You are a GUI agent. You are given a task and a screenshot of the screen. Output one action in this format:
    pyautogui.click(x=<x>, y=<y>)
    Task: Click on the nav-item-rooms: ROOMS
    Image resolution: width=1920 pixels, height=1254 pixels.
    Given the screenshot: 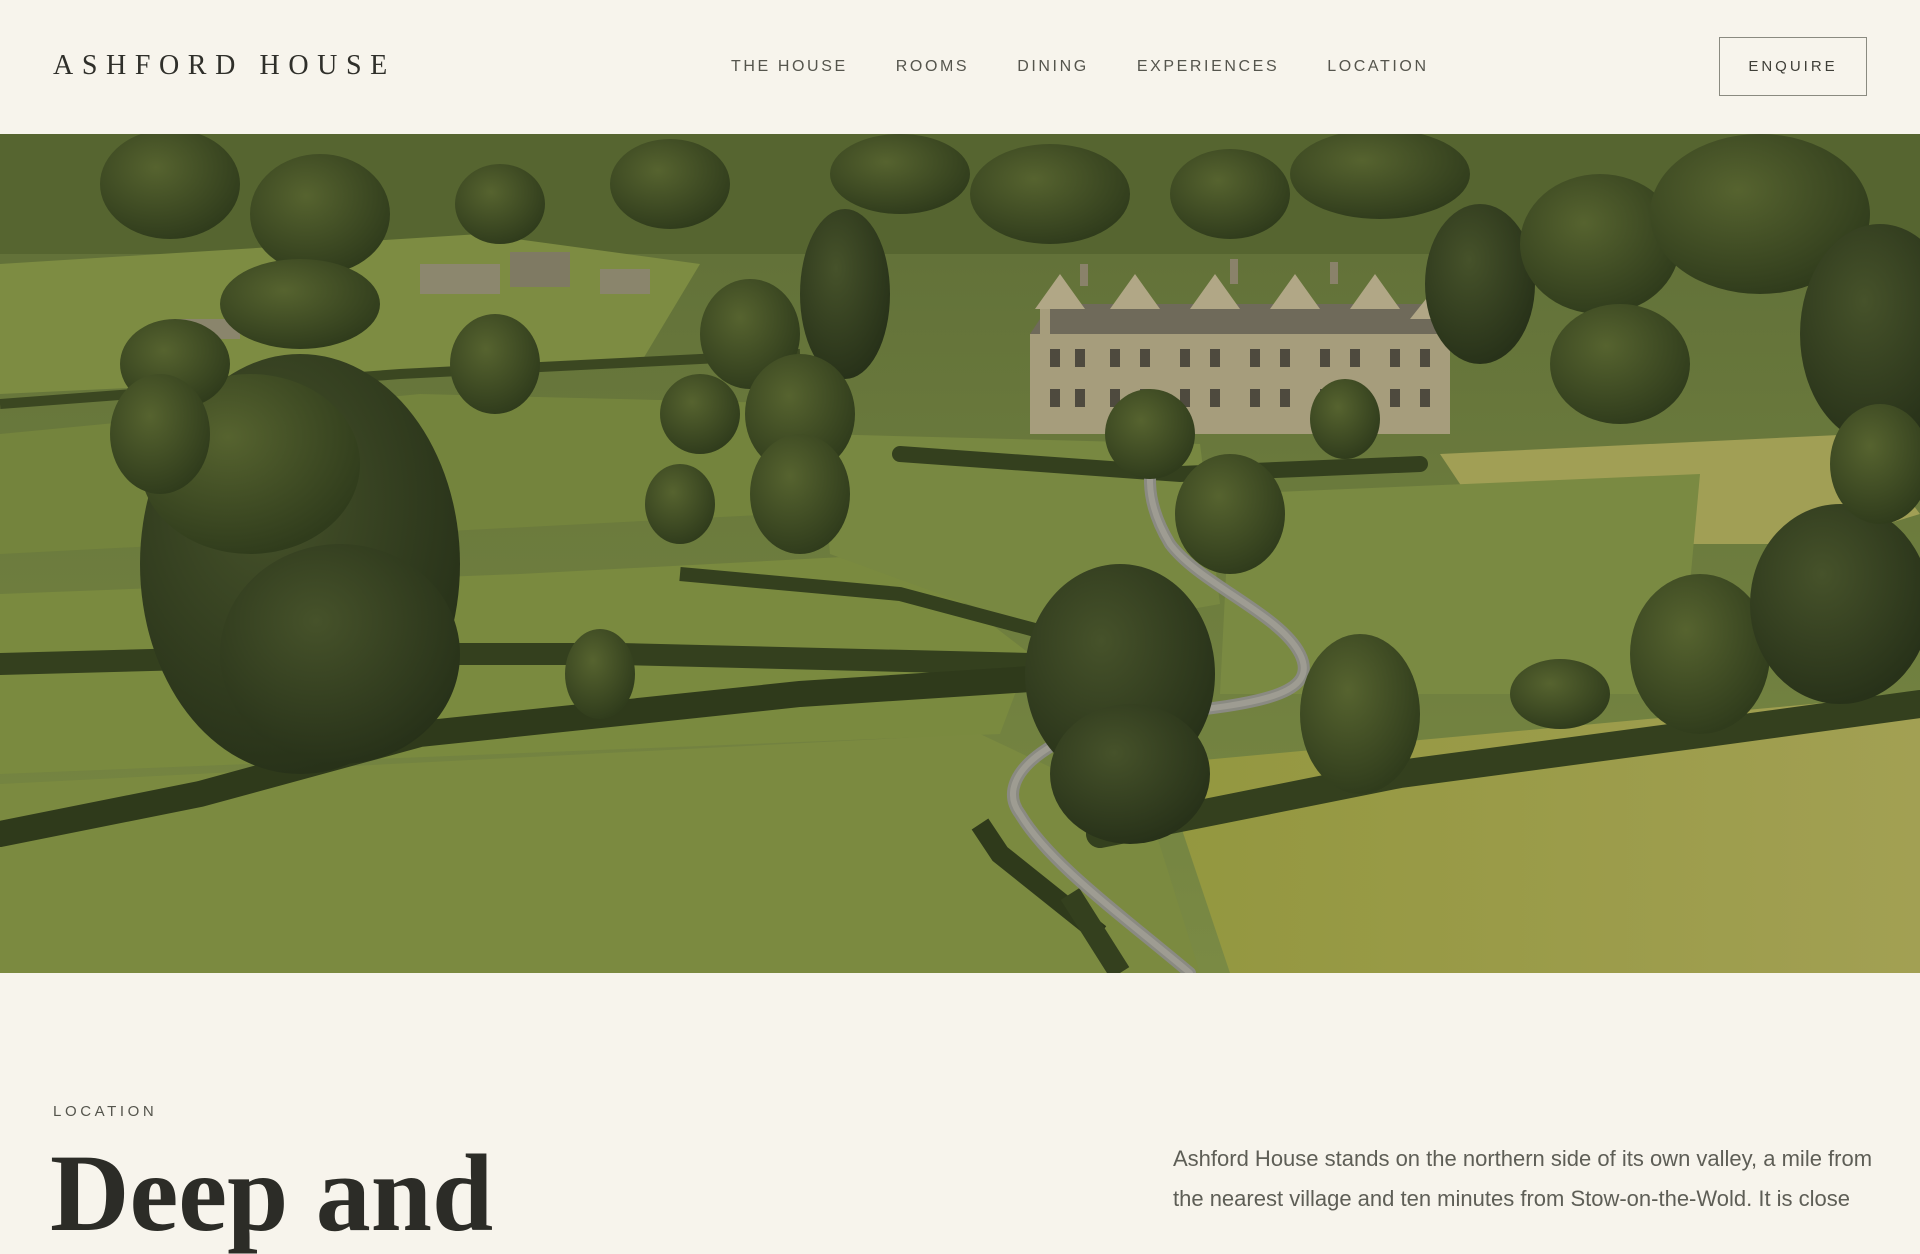 What is the action you would take?
    pyautogui.click(x=932, y=67)
    